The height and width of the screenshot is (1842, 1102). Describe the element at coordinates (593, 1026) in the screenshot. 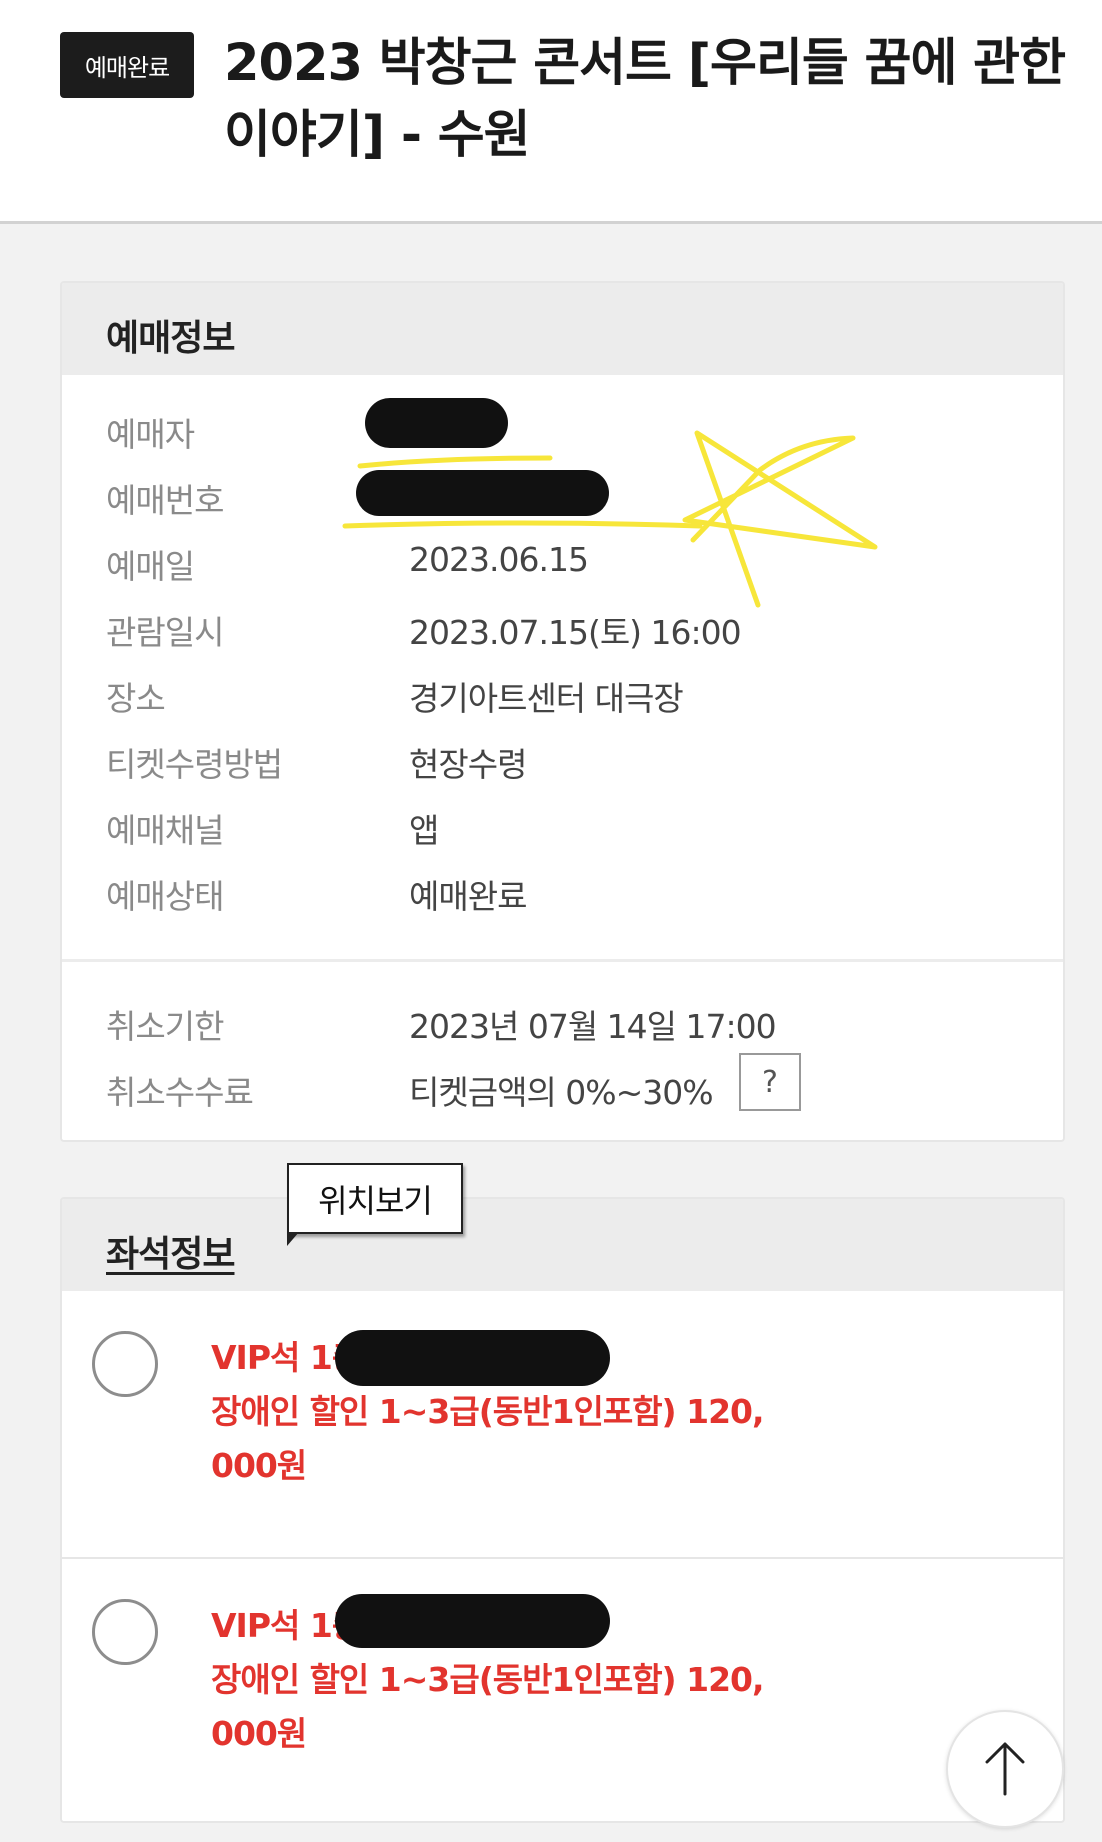

I see `cancel-deadline-value: 2023년 07월 14일 17:00` at that location.